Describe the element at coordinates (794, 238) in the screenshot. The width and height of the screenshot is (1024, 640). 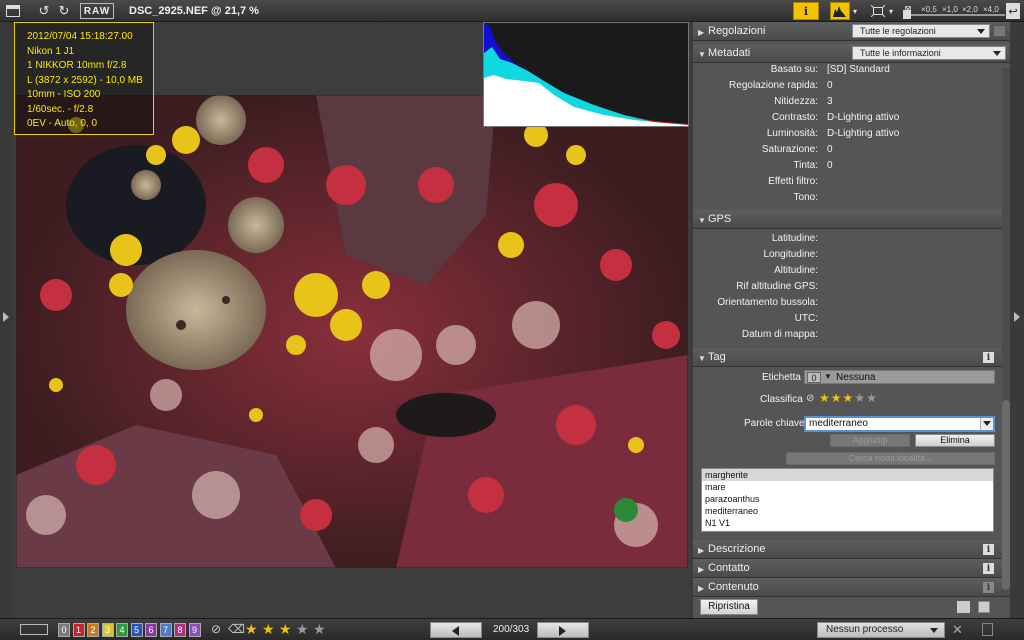
I see `meta-label: Latitudine:` at that location.